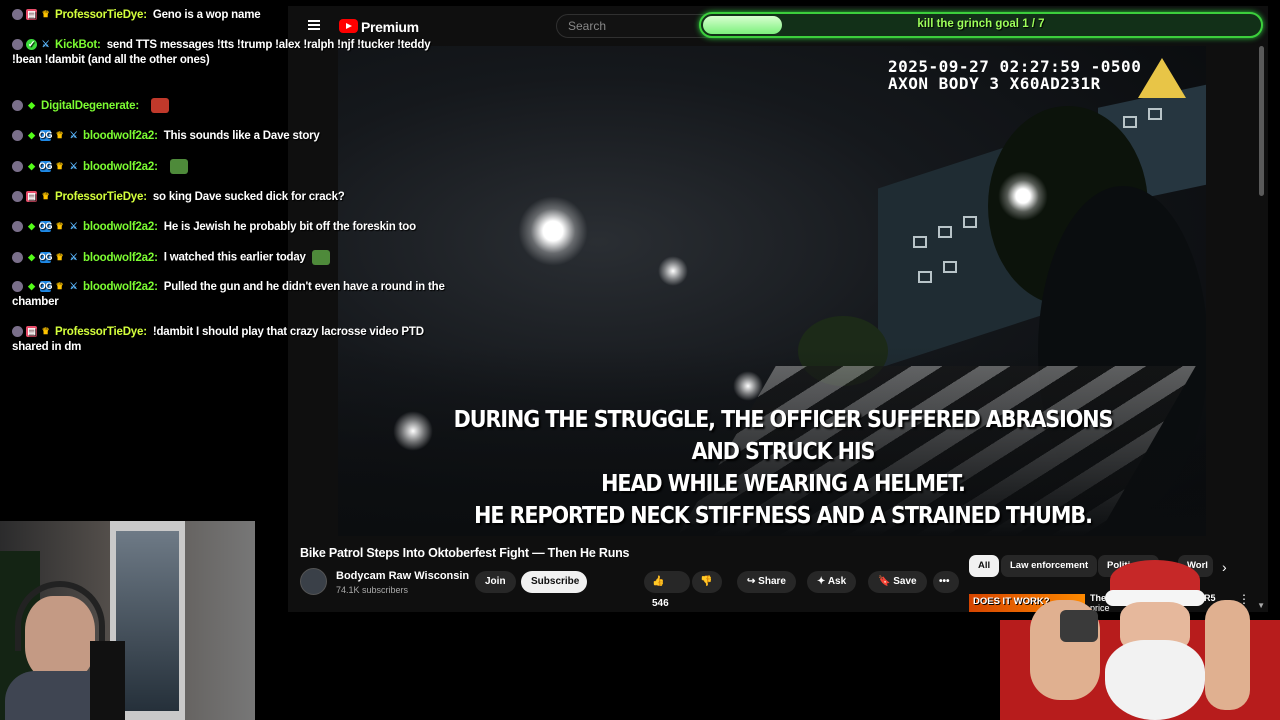  I want to click on streamer-webcam, so click(127, 620).